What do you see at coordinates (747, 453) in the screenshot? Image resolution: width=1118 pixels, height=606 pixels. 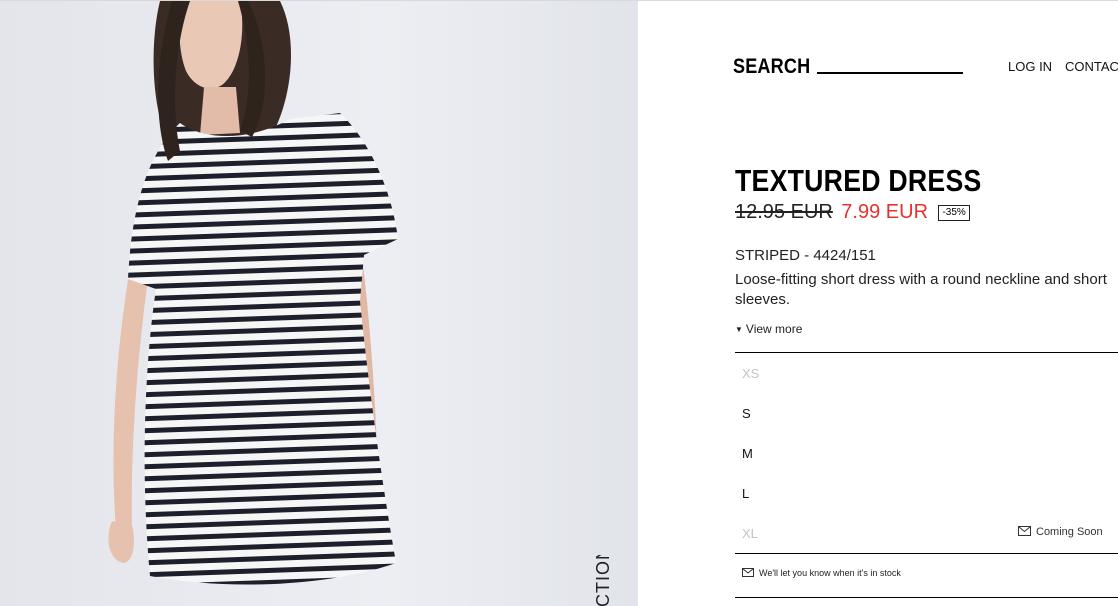 I see `size-label: M` at bounding box center [747, 453].